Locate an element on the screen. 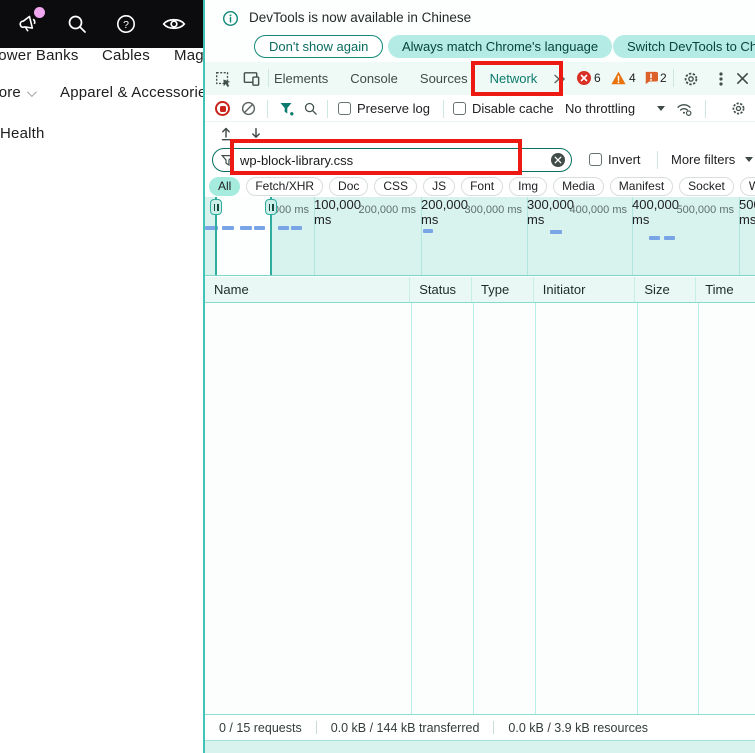  type-chip: Wasm is located at coordinates (747, 186).